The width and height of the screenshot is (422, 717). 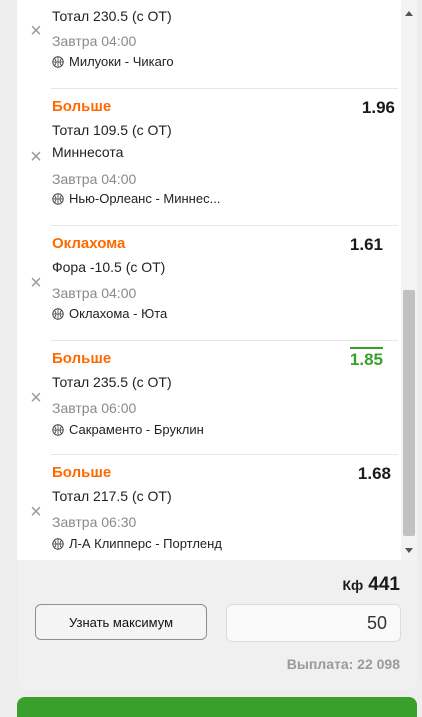 What do you see at coordinates (409, 550) in the screenshot?
I see `scroll-down-arrow-icon` at bounding box center [409, 550].